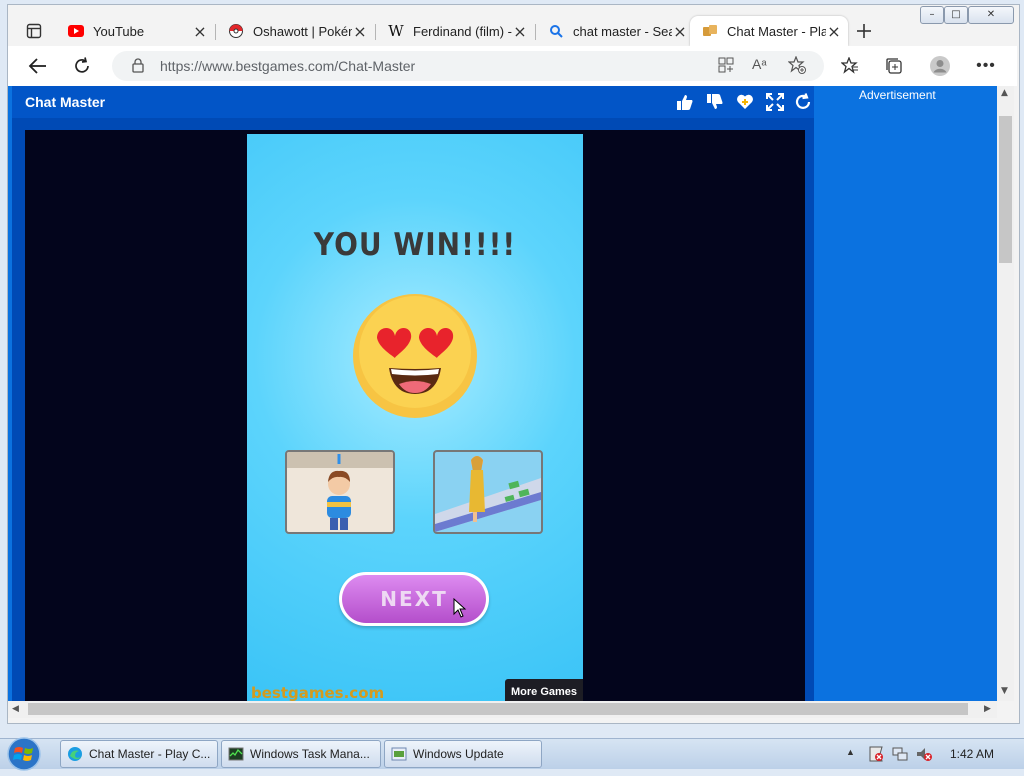 The image size is (1024, 776). What do you see at coordinates (759, 64) in the screenshot?
I see `read-aloud-icon: Aᵃ` at bounding box center [759, 64].